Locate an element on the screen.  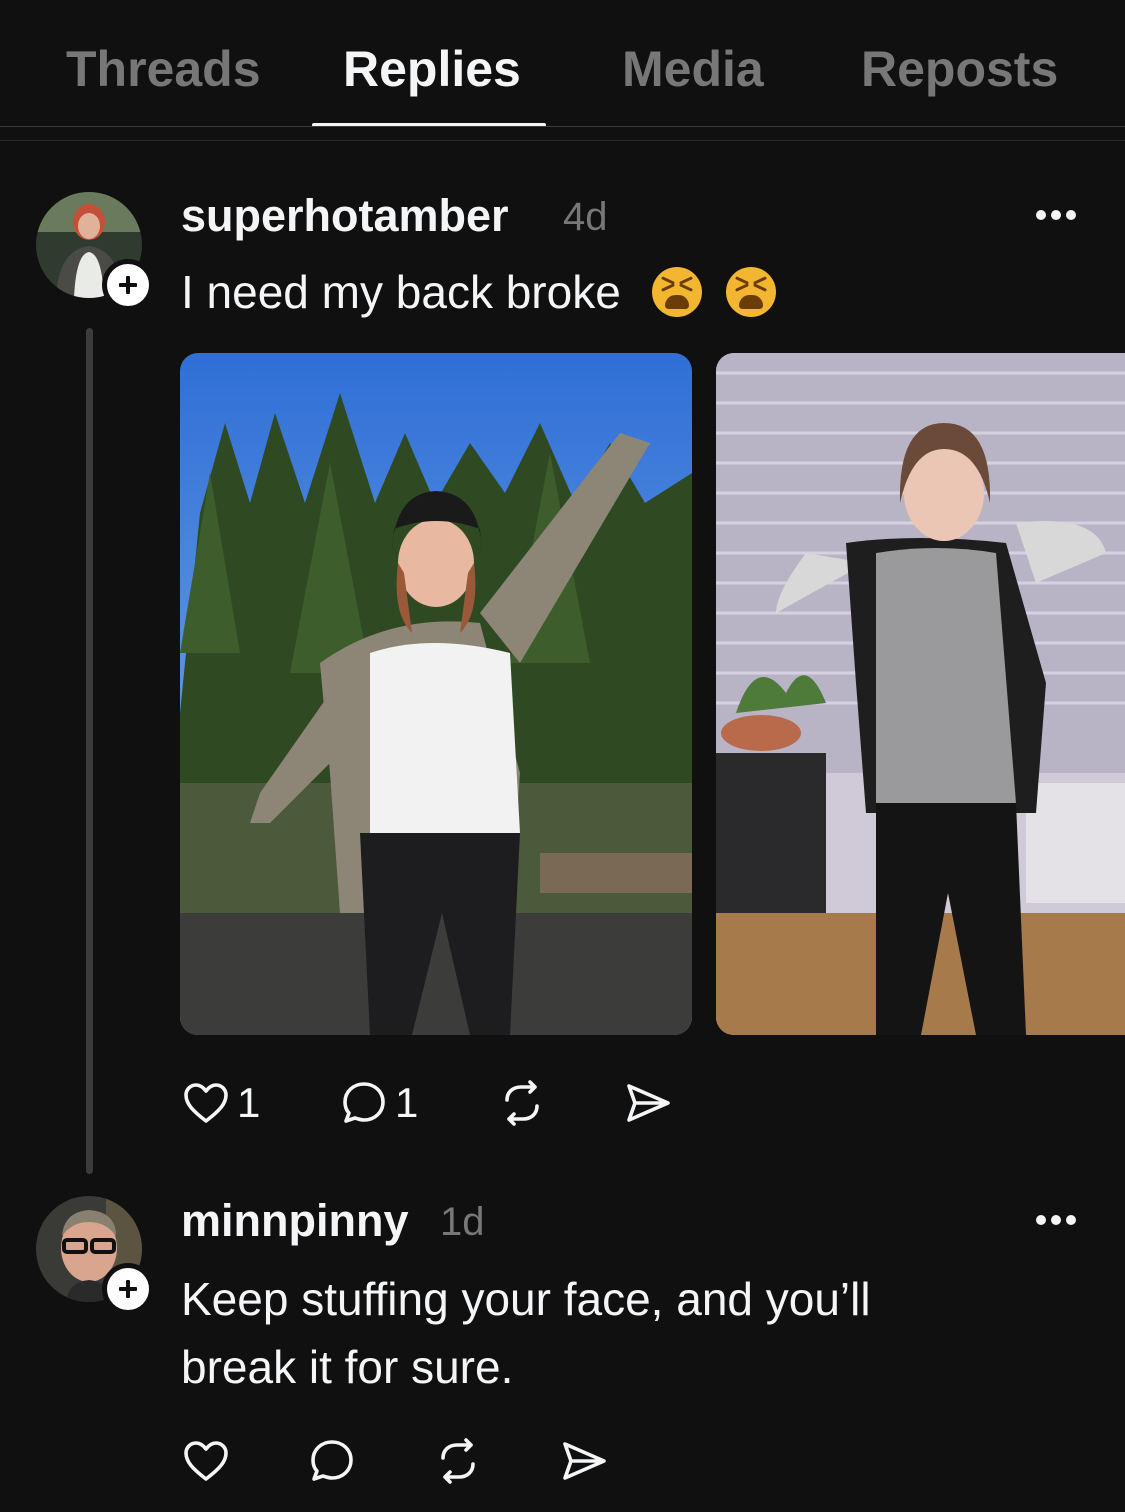
post-username: superhotamber is located at coordinates (345, 216).